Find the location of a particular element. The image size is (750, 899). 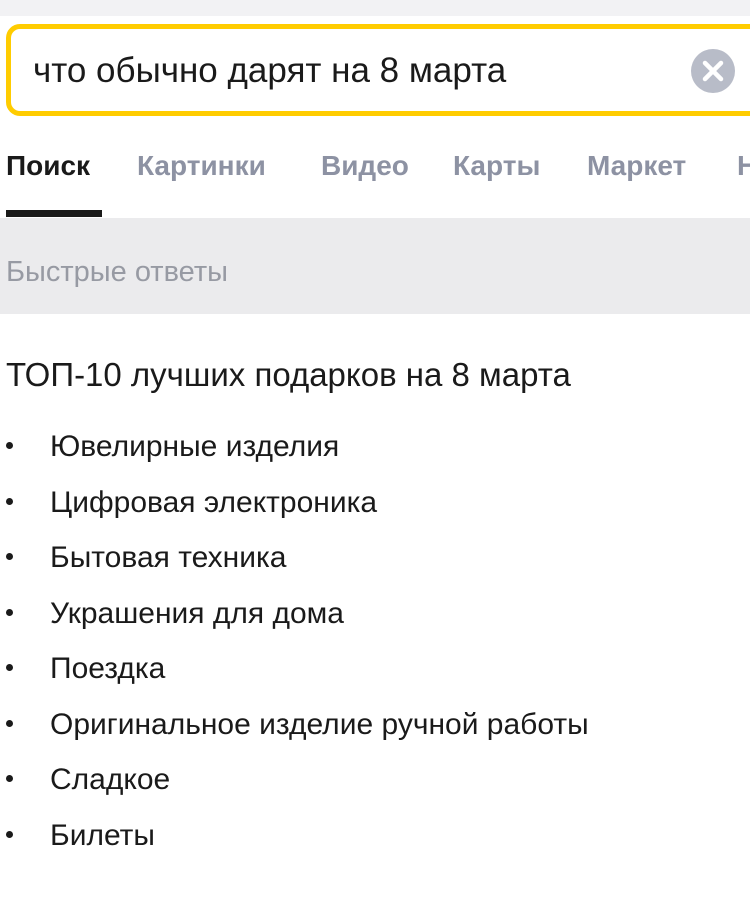

active-tab-indicator is located at coordinates (54, 213).